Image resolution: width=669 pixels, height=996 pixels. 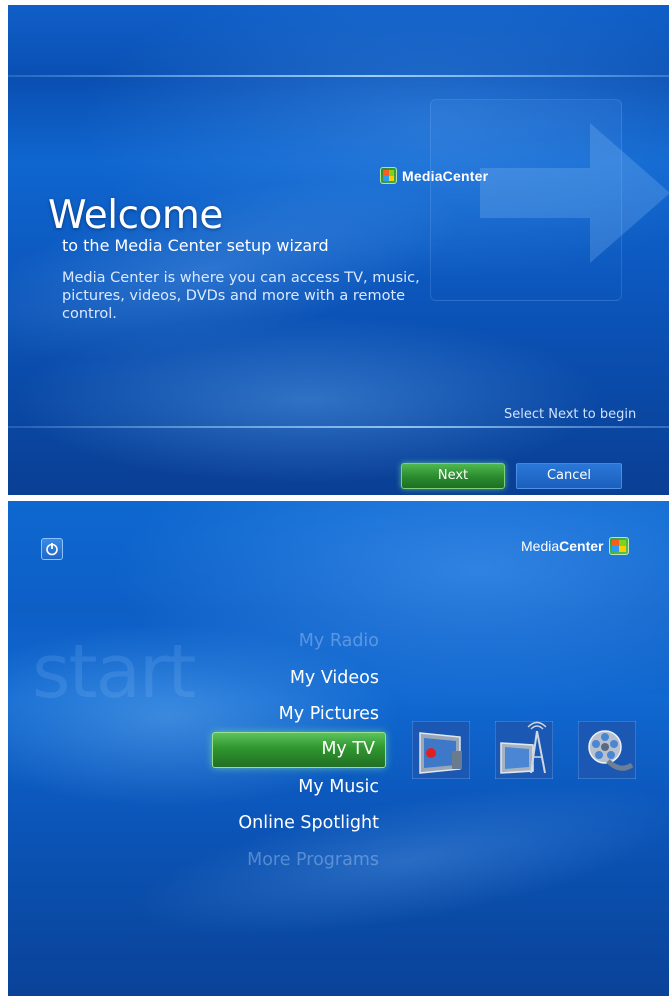 What do you see at coordinates (114, 672) in the screenshot?
I see `start-background-word: start` at bounding box center [114, 672].